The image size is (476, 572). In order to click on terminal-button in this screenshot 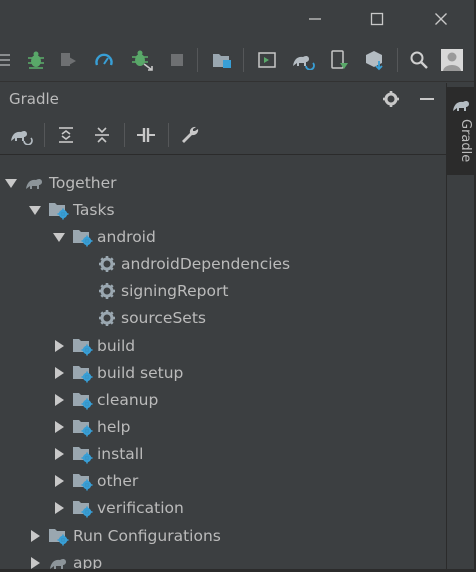, I will do `click(267, 60)`.